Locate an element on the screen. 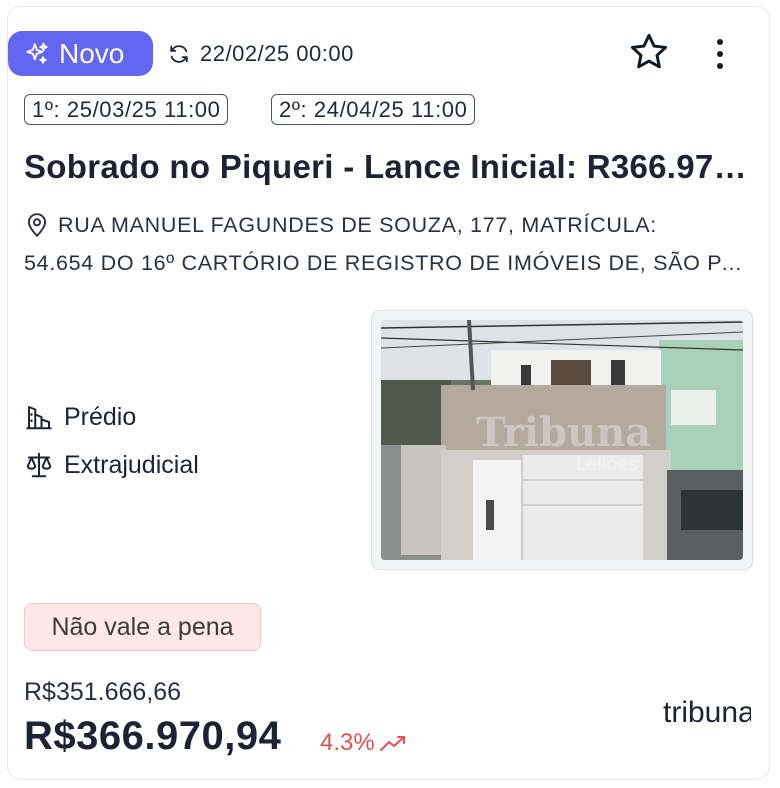  new-badge-label: Novo is located at coordinates (92, 53).